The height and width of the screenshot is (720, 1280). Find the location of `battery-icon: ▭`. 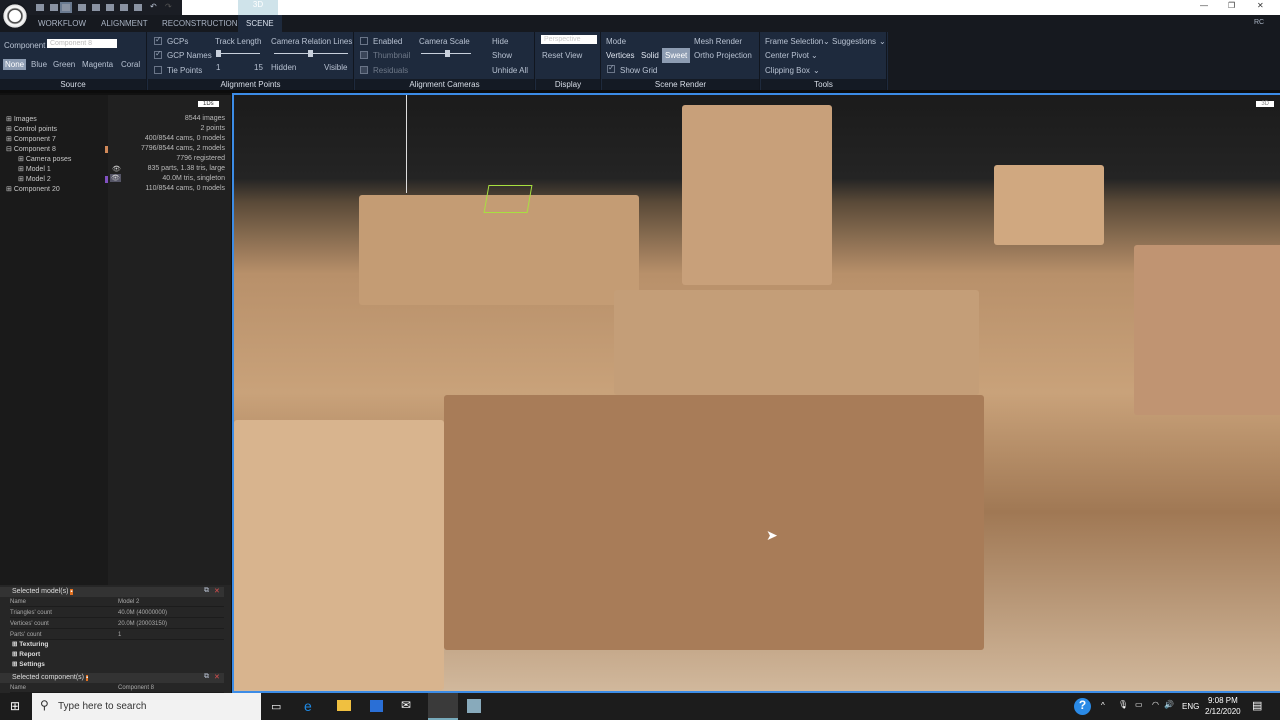

battery-icon: ▭ is located at coordinates (1139, 704).